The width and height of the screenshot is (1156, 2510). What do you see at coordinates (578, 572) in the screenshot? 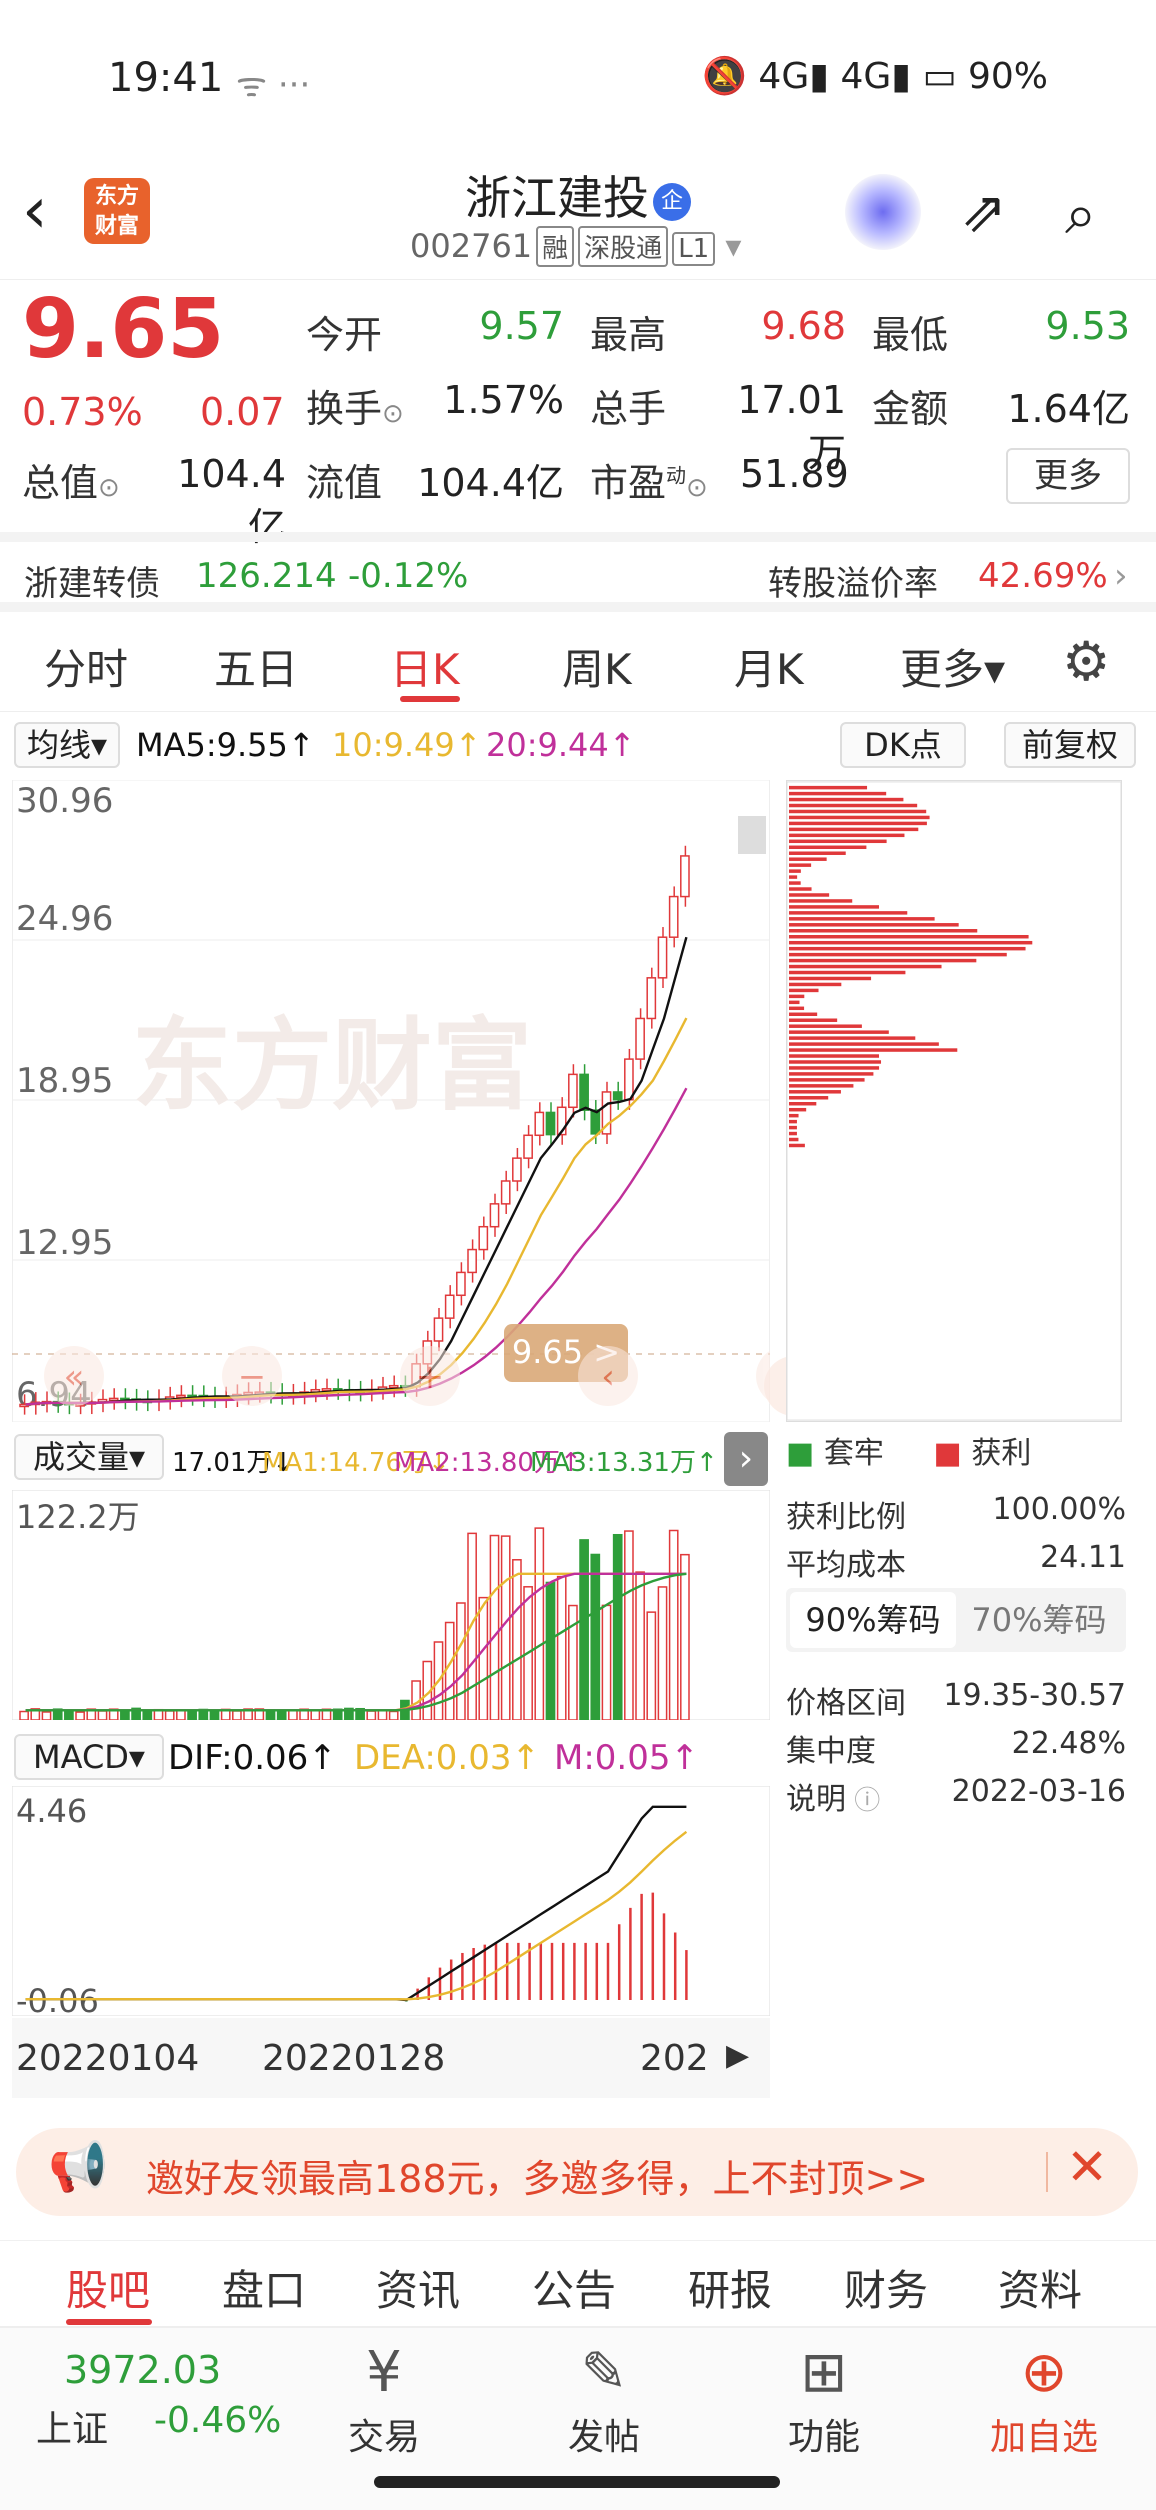
I see `convertible-bond-row: 浙建转债 126.214 -0.12% 转股溢价率 42.69% ›` at bounding box center [578, 572].